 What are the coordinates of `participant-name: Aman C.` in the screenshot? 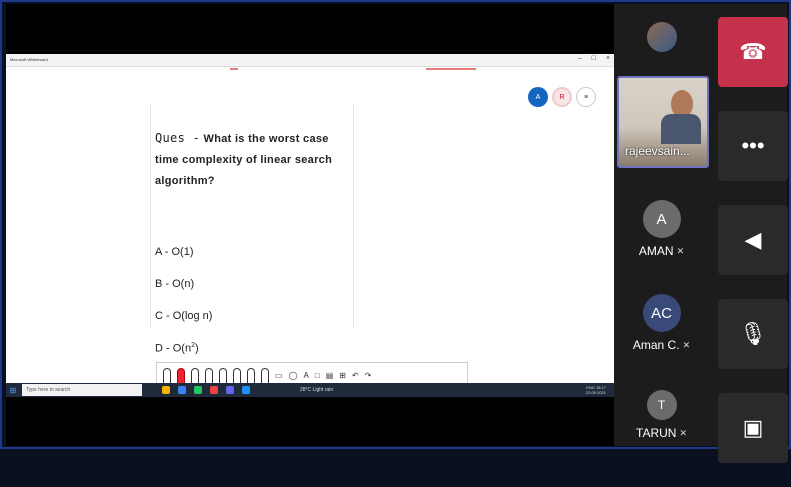 It's located at (656, 345).